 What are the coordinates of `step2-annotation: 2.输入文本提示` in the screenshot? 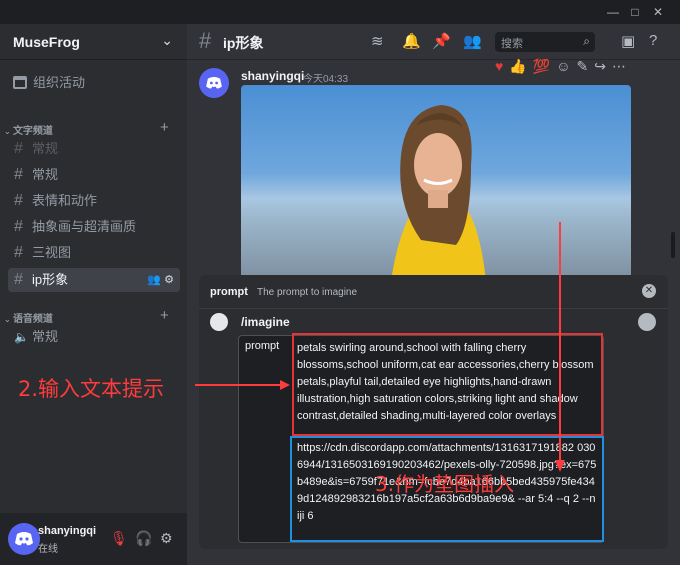 It's located at (91, 389).